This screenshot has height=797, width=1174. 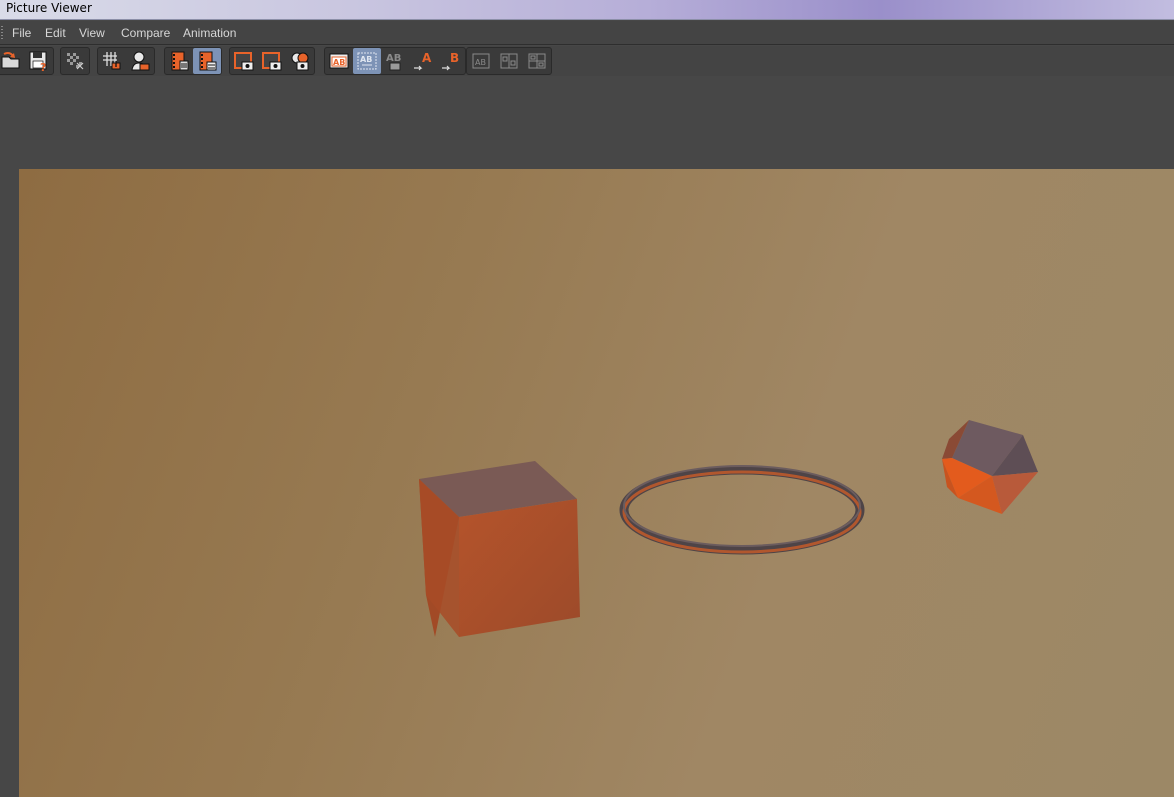 What do you see at coordinates (2, 33) in the screenshot?
I see `menubar-grip` at bounding box center [2, 33].